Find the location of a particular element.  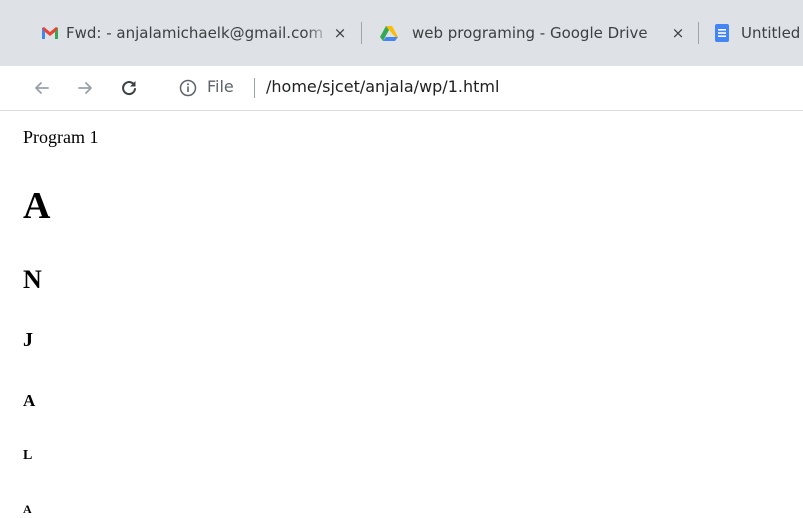

forward-button is located at coordinates (85, 88).